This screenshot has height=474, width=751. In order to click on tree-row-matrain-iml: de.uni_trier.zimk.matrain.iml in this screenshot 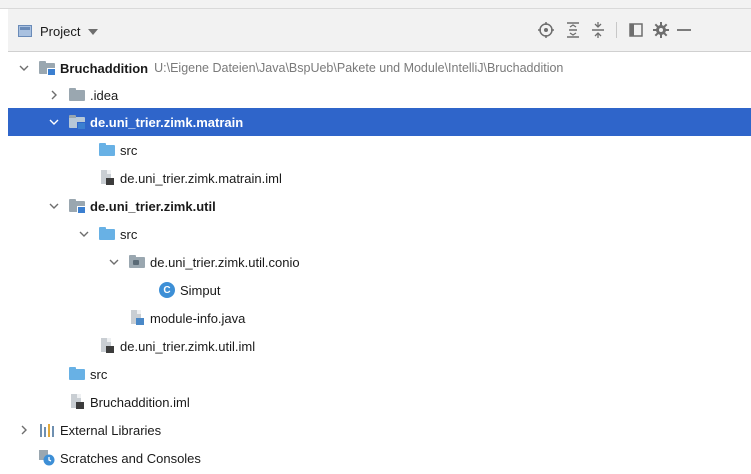, I will do `click(379, 178)`.